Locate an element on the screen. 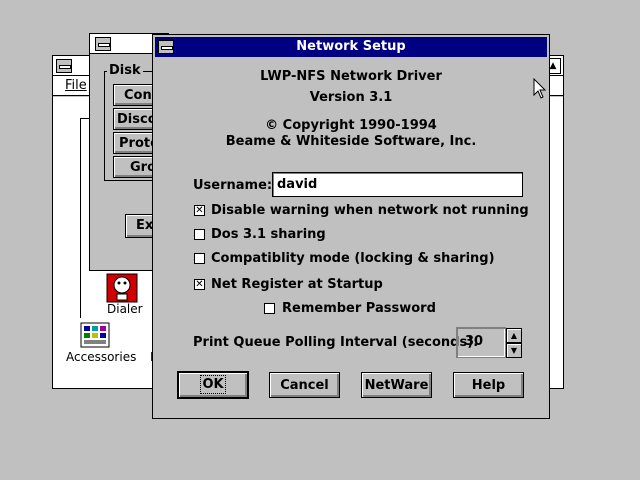 The height and width of the screenshot is (480, 640). netware-button: NetWare is located at coordinates (396, 385).